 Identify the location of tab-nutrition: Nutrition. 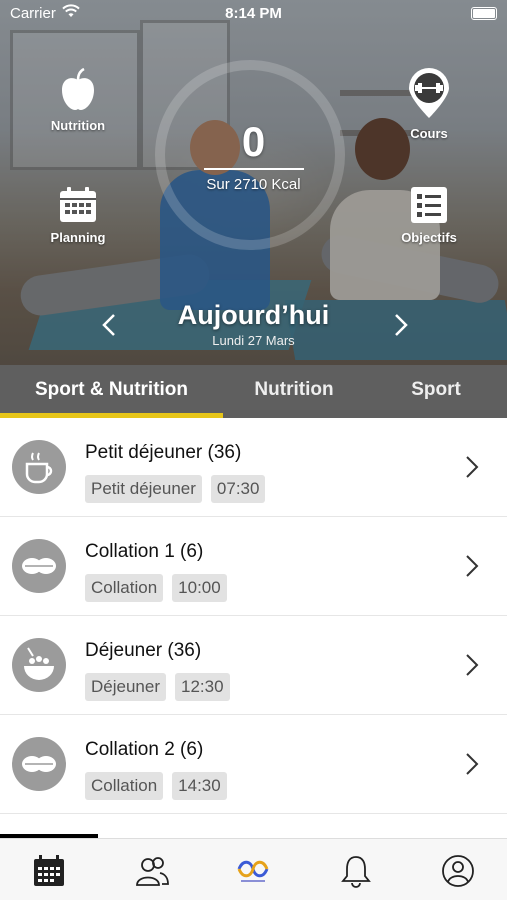
(294, 391).